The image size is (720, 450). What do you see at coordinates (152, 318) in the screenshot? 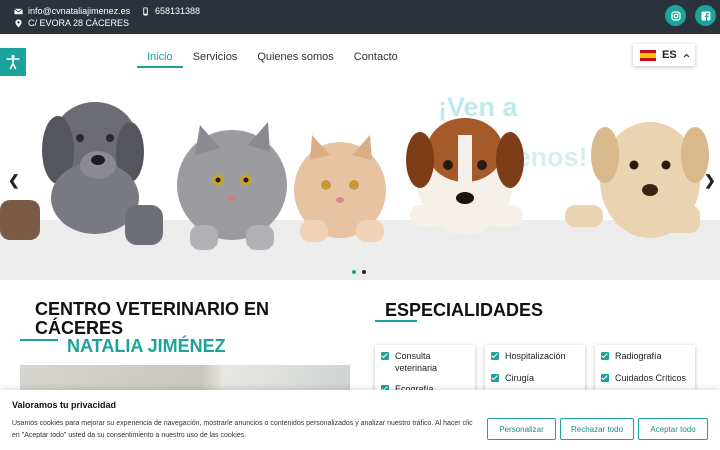
I see `about-title: CENTRO VETERINARIO EN CÁCERES` at bounding box center [152, 318].